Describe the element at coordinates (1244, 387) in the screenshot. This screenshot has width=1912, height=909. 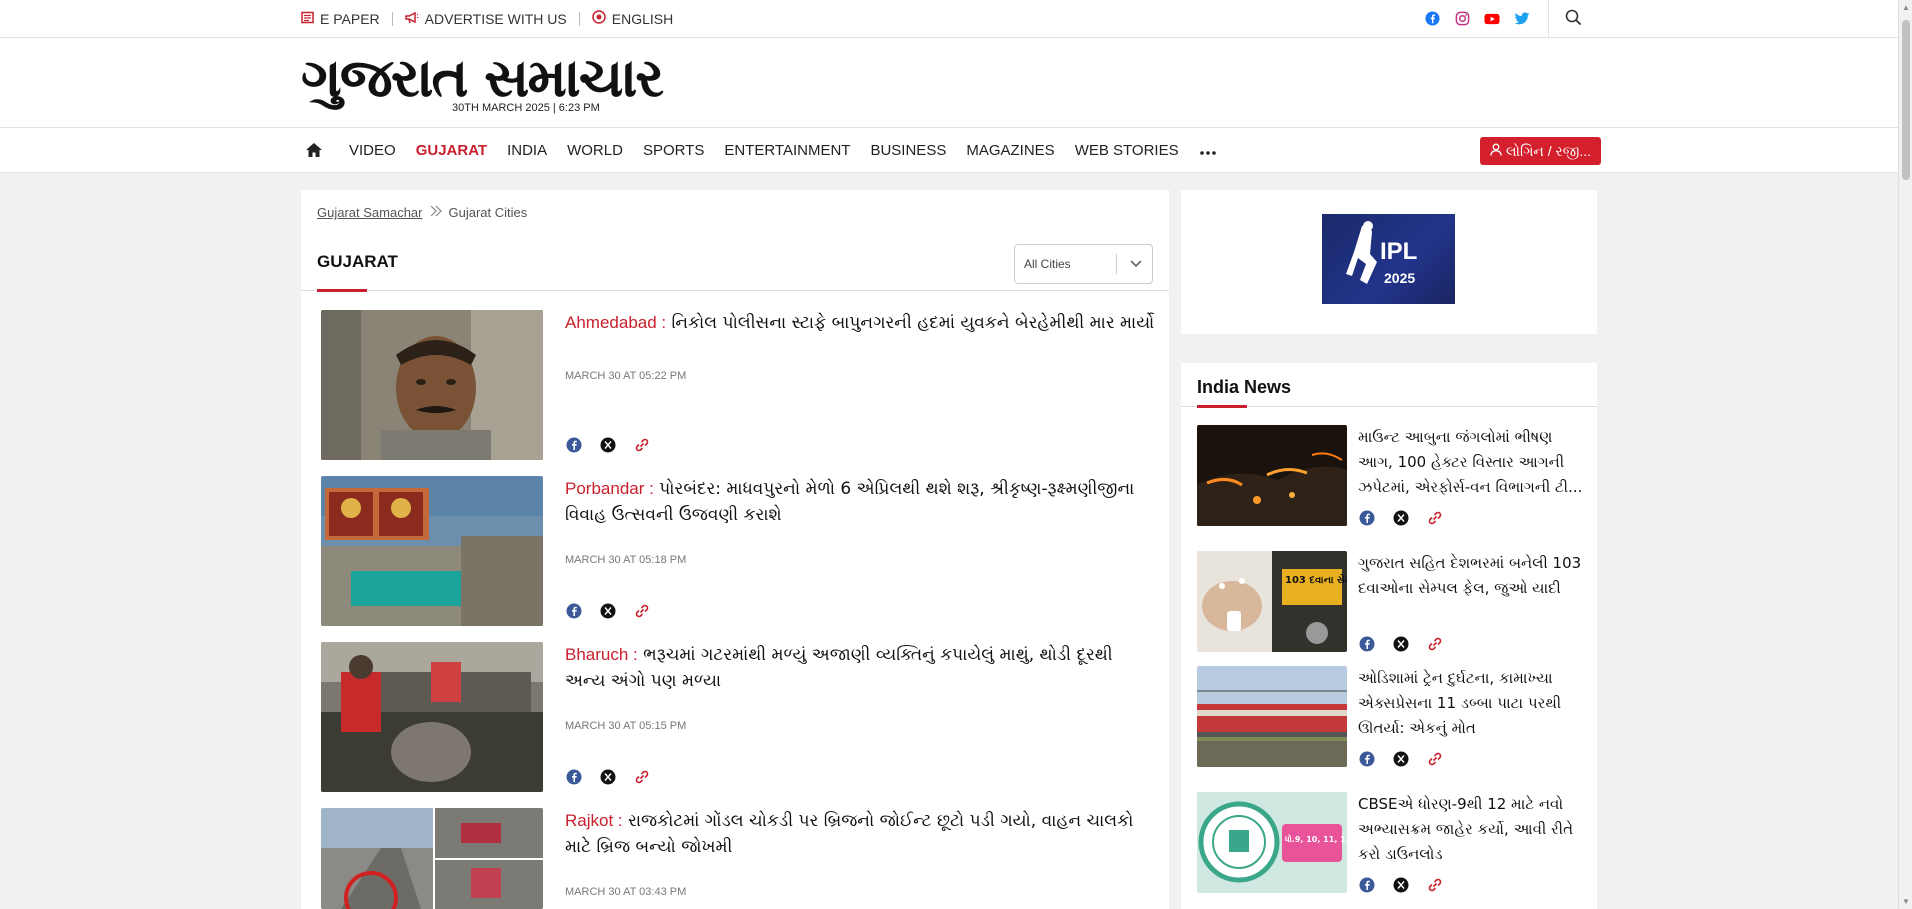
I see `india-news-title: India News` at that location.